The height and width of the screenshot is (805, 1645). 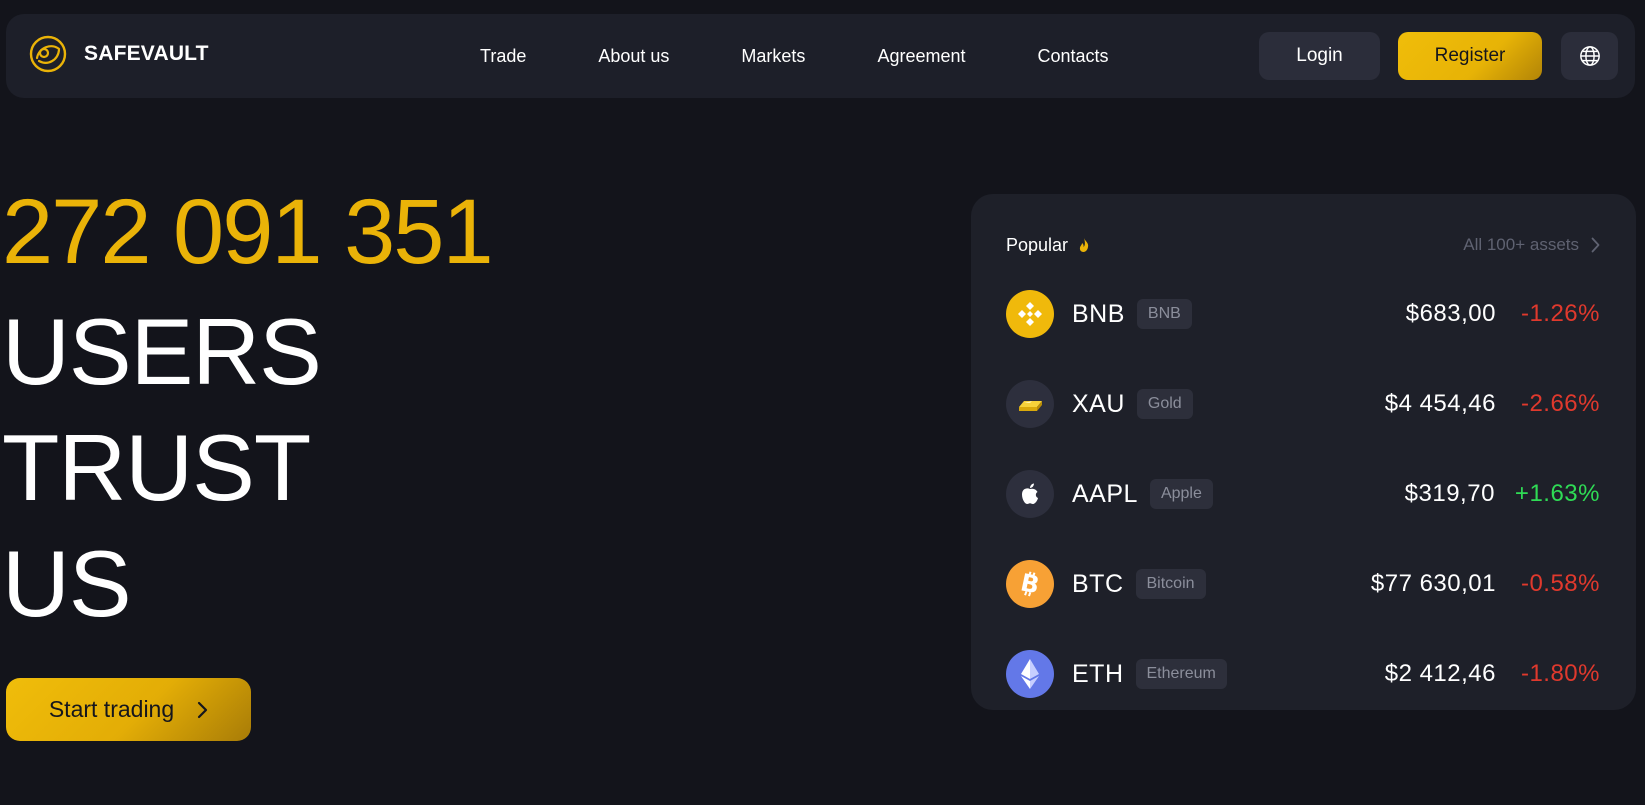 What do you see at coordinates (1303, 245) in the screenshot?
I see `popular-header: Popular All 100+ assets` at bounding box center [1303, 245].